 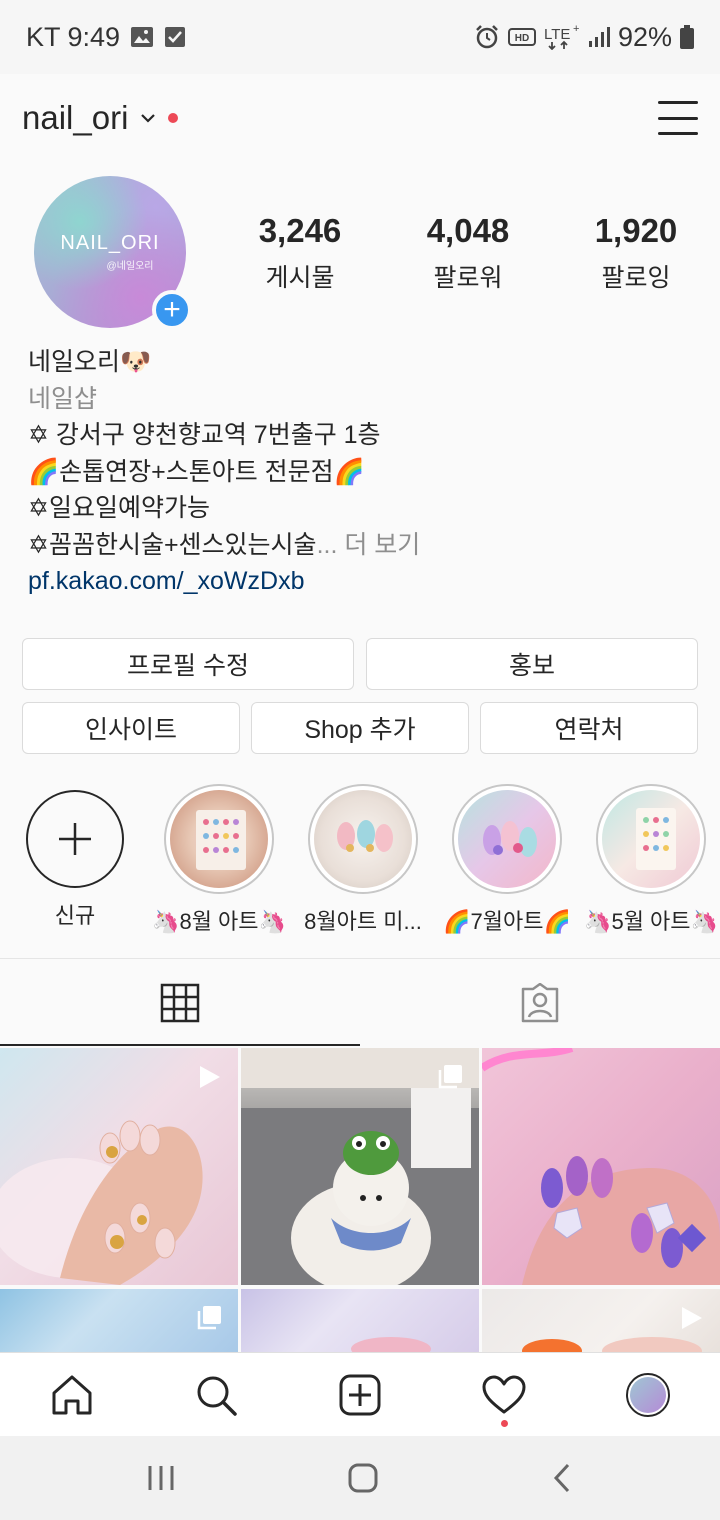 I want to click on recent-apps-icon, so click(x=161, y=1478).